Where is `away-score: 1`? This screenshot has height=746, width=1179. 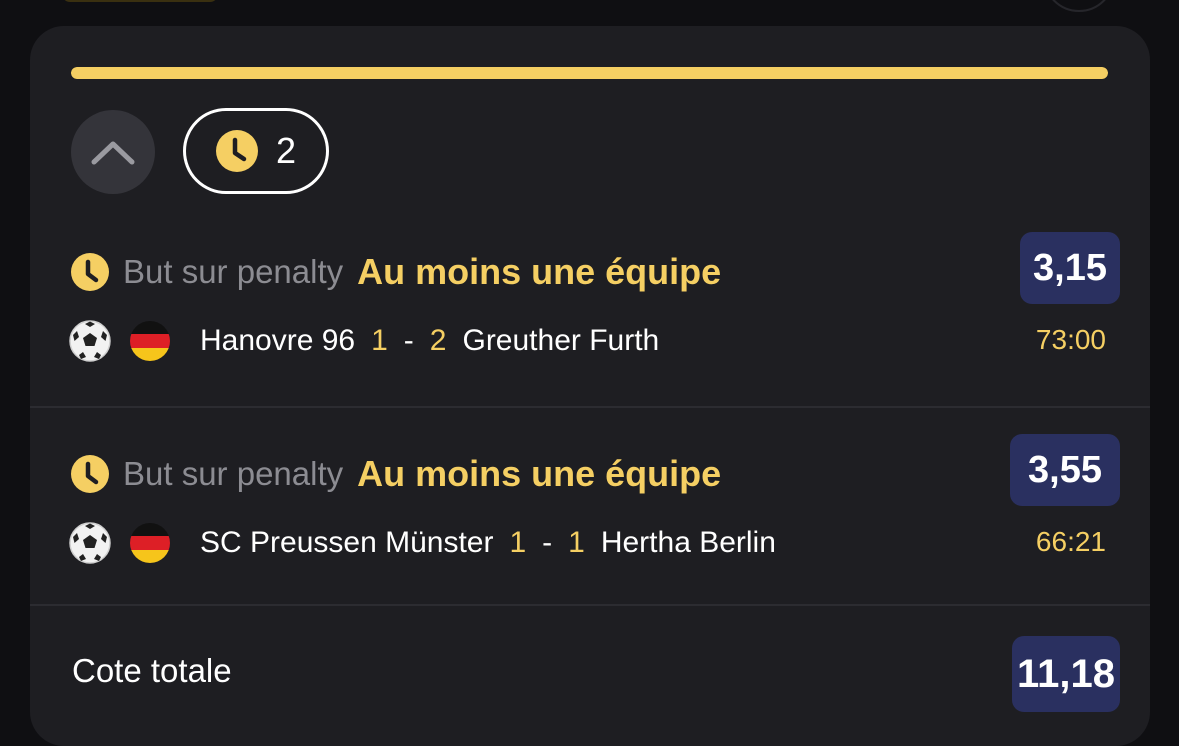 away-score: 1 is located at coordinates (576, 542).